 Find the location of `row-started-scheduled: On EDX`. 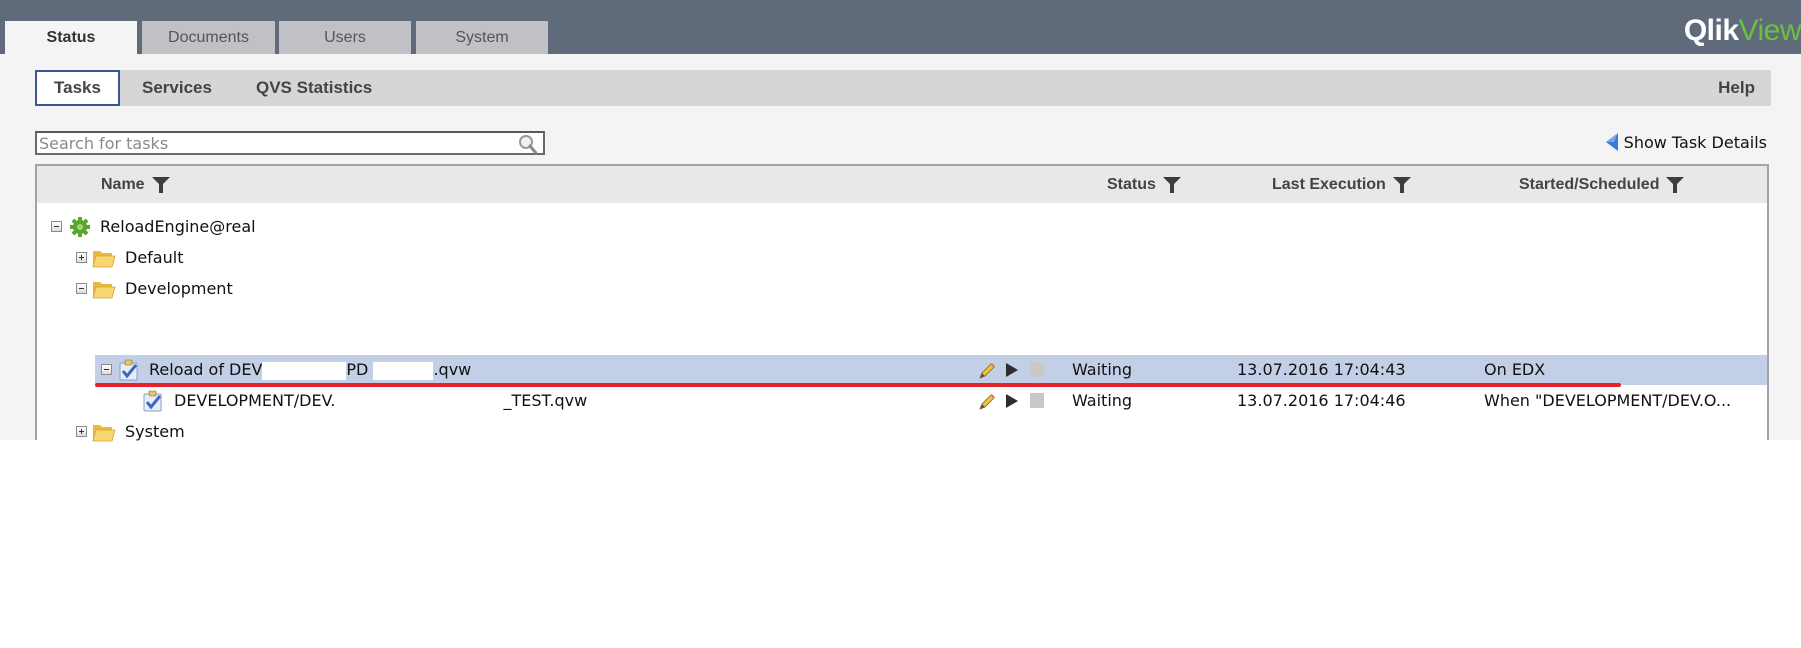

row-started-scheduled: On EDX is located at coordinates (1515, 369).